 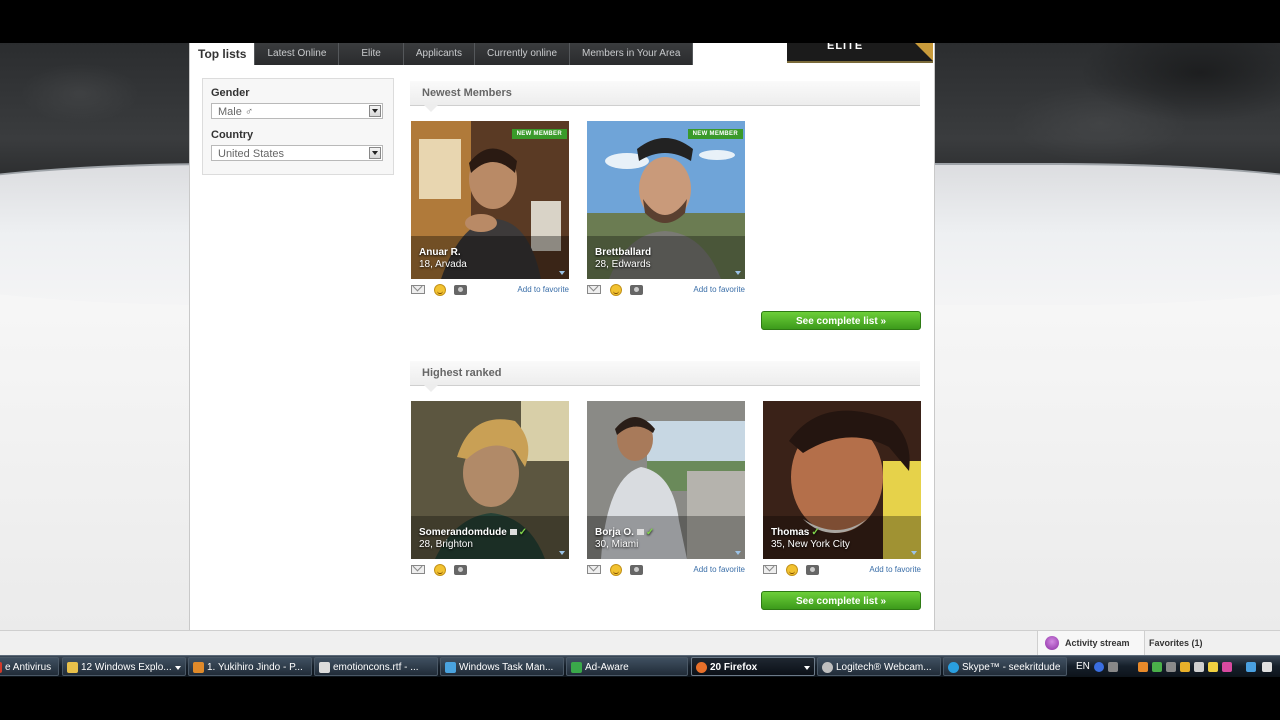 What do you see at coordinates (790, 532) in the screenshot?
I see `member-name-text: Thomas` at bounding box center [790, 532].